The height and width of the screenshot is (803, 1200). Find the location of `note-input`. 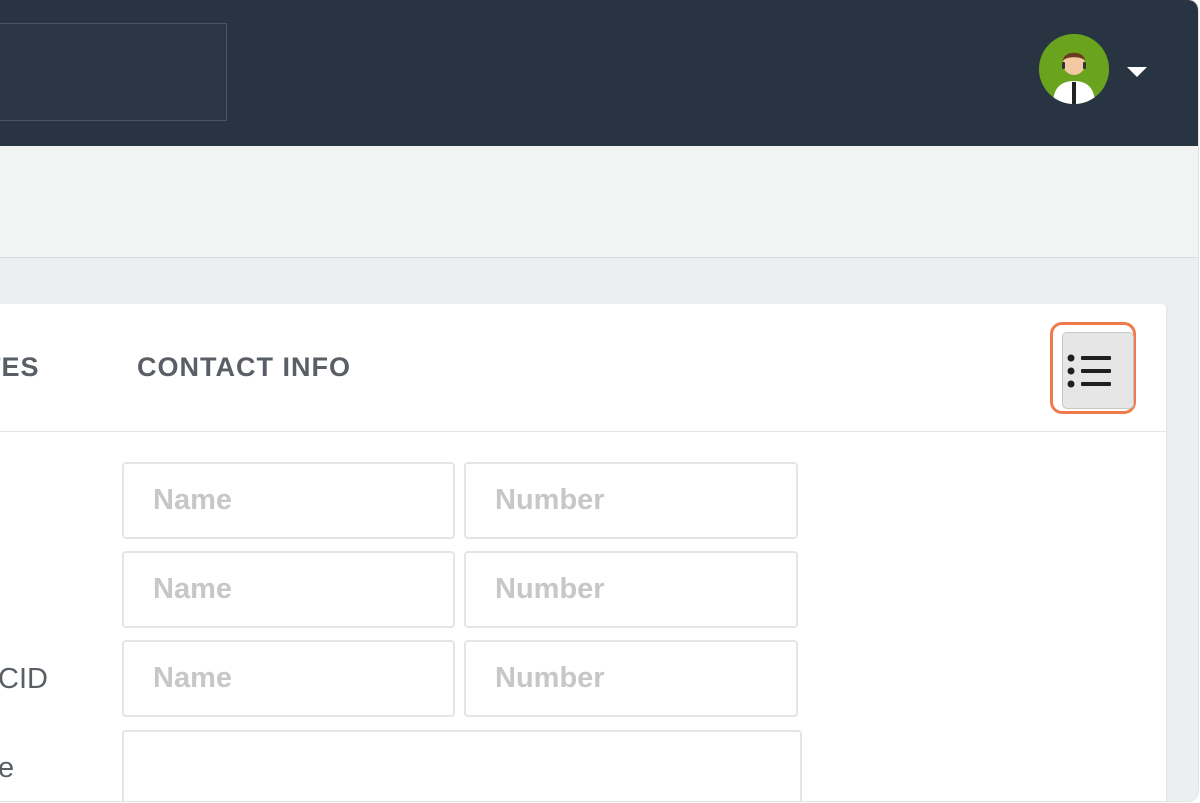

note-input is located at coordinates (462, 765).